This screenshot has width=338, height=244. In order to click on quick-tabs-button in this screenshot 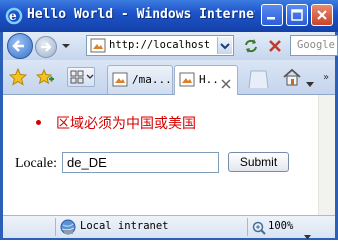, I will do `click(81, 77)`.